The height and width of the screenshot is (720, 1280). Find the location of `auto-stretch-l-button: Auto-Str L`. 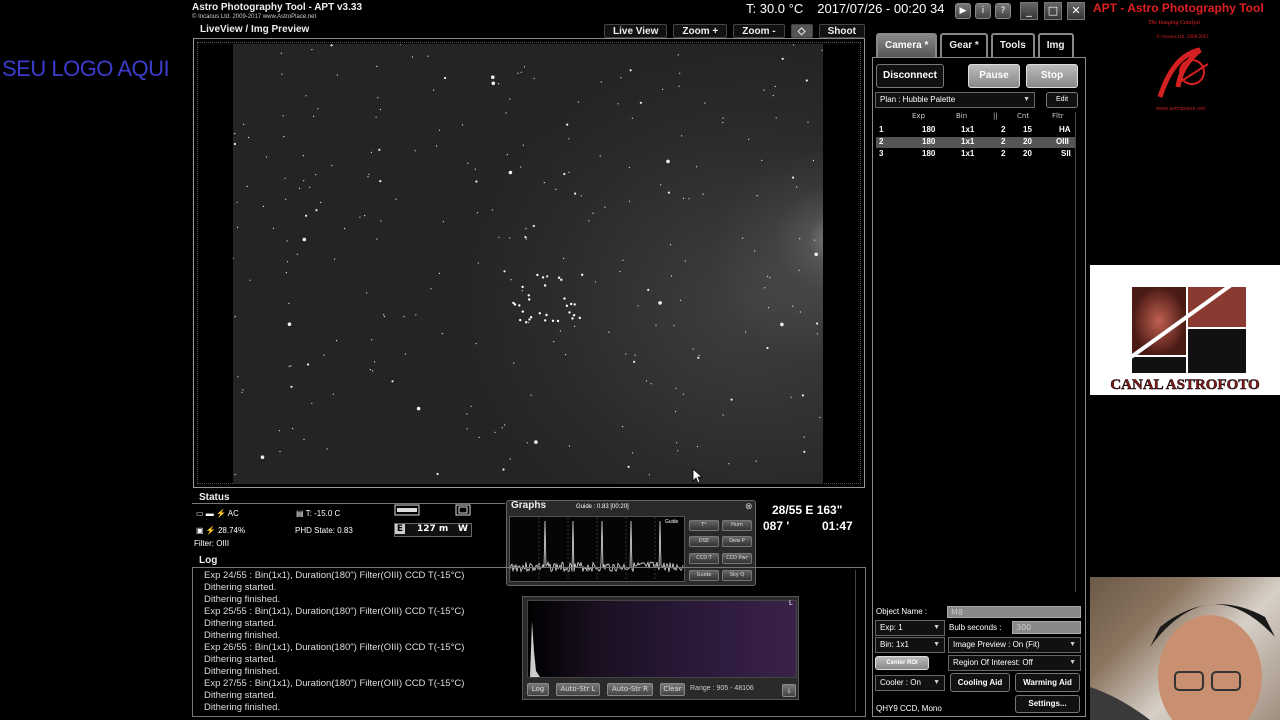

auto-stretch-l-button: Auto-Str L is located at coordinates (578, 689).